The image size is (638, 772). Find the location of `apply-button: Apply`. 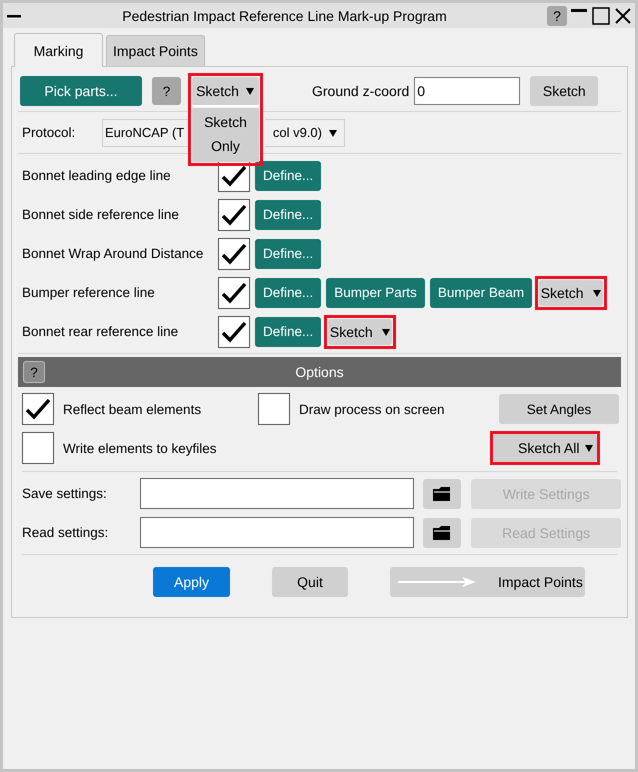

apply-button: Apply is located at coordinates (191, 582).